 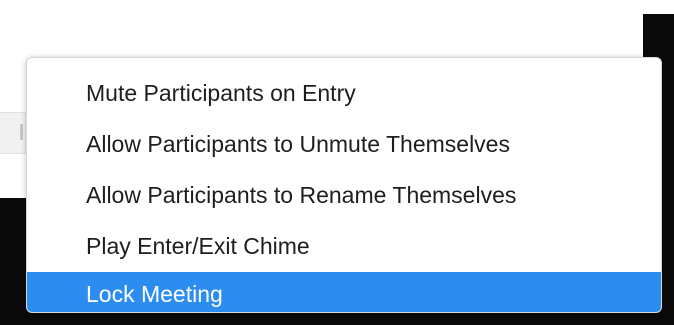 What do you see at coordinates (344, 246) in the screenshot?
I see `menu-item-play-enter-exit-chime: Play Enter/Exit Chime` at bounding box center [344, 246].